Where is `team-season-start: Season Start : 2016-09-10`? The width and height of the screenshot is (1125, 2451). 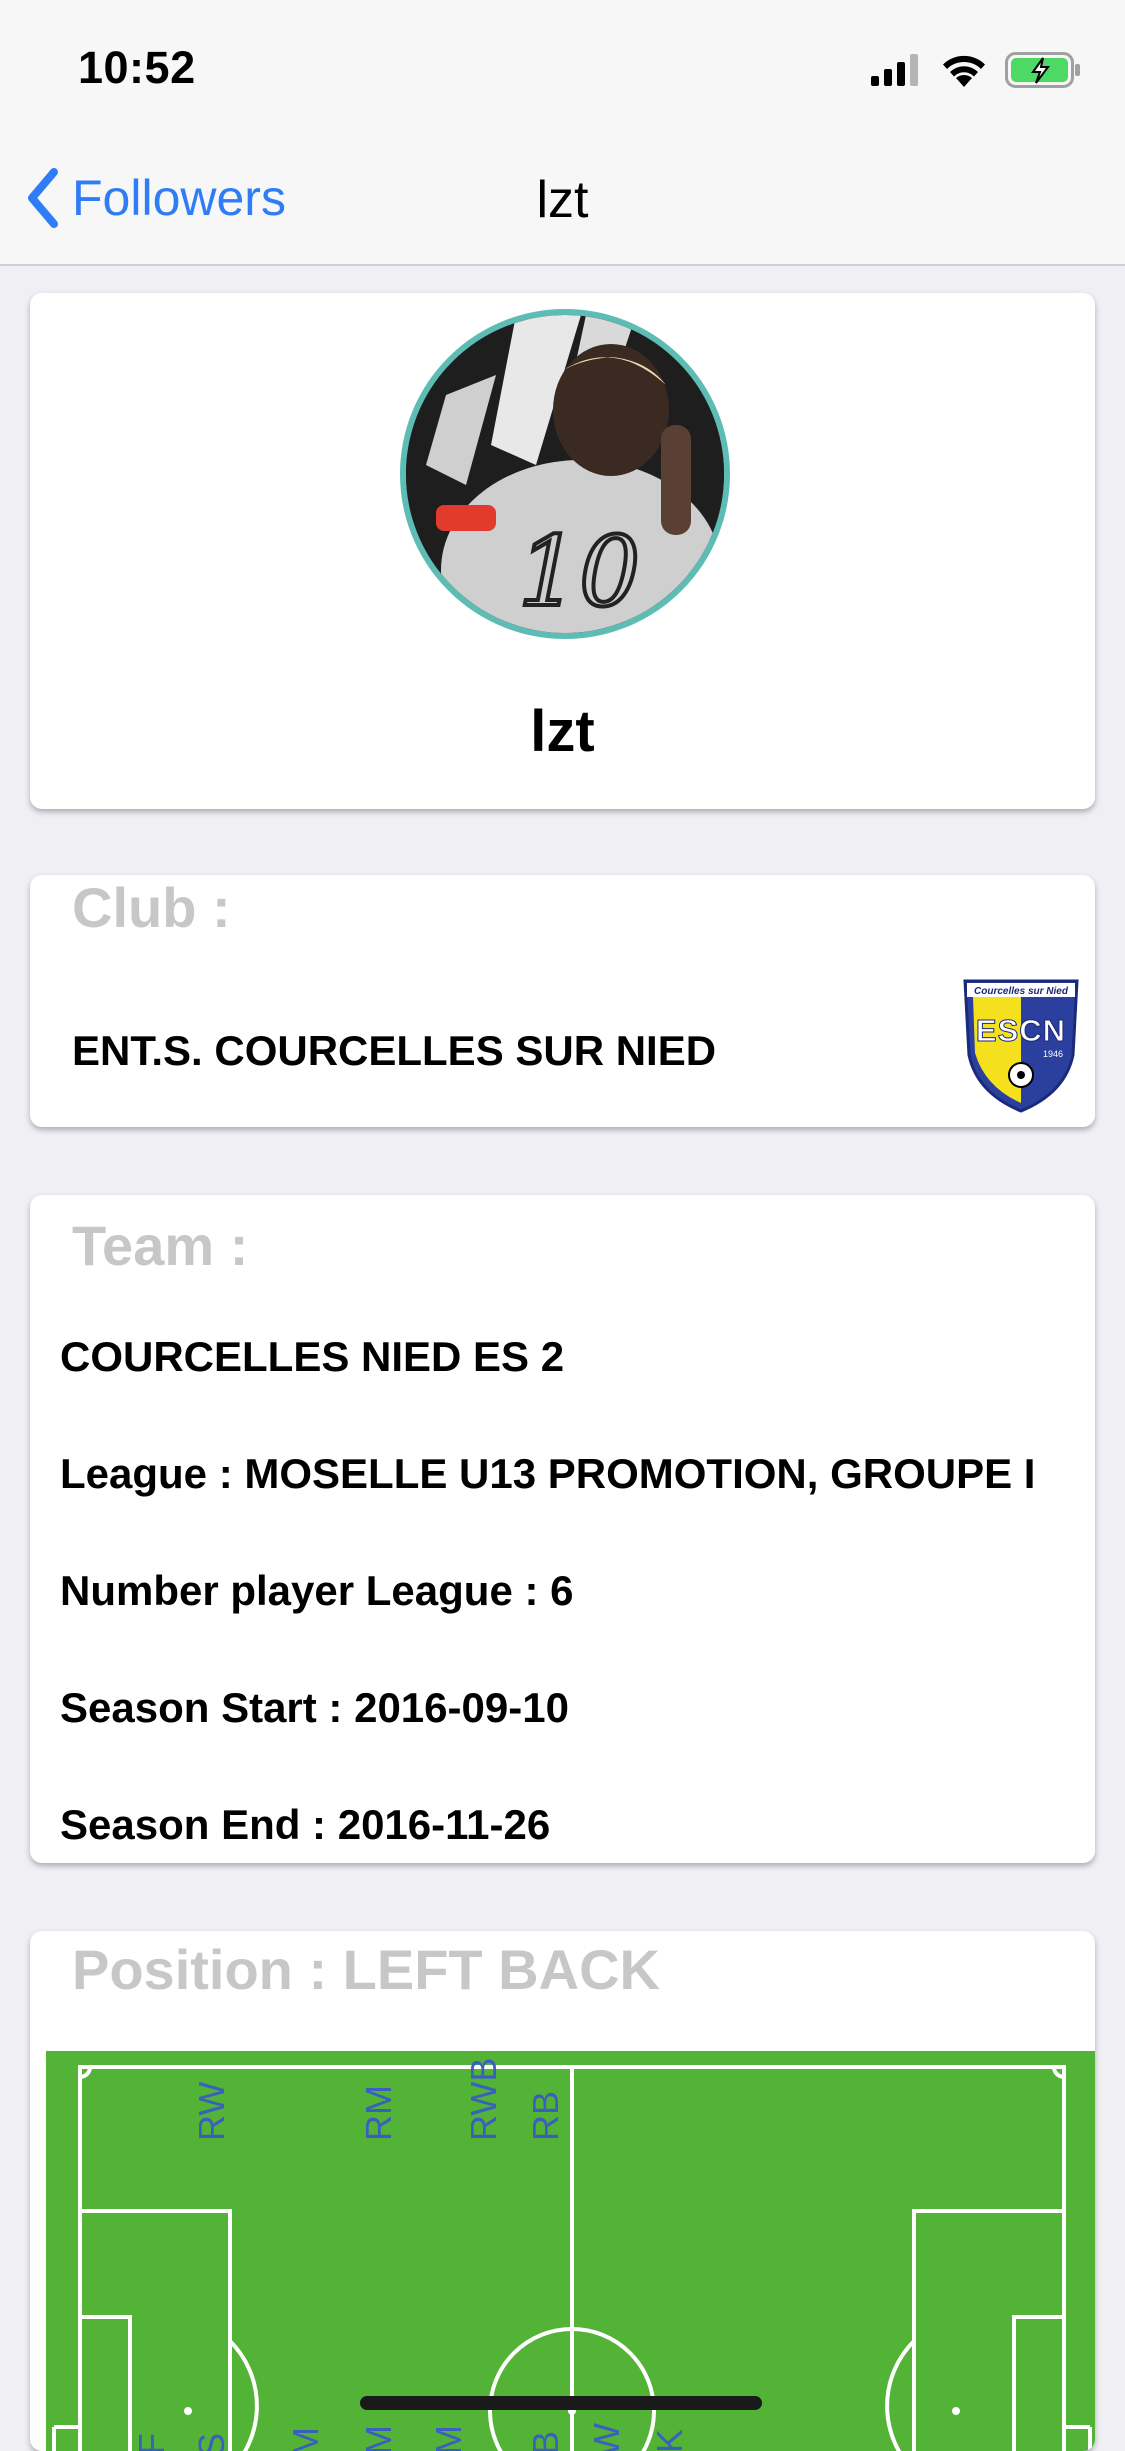
team-season-start: Season Start : 2016-09-10 is located at coordinates (314, 1707).